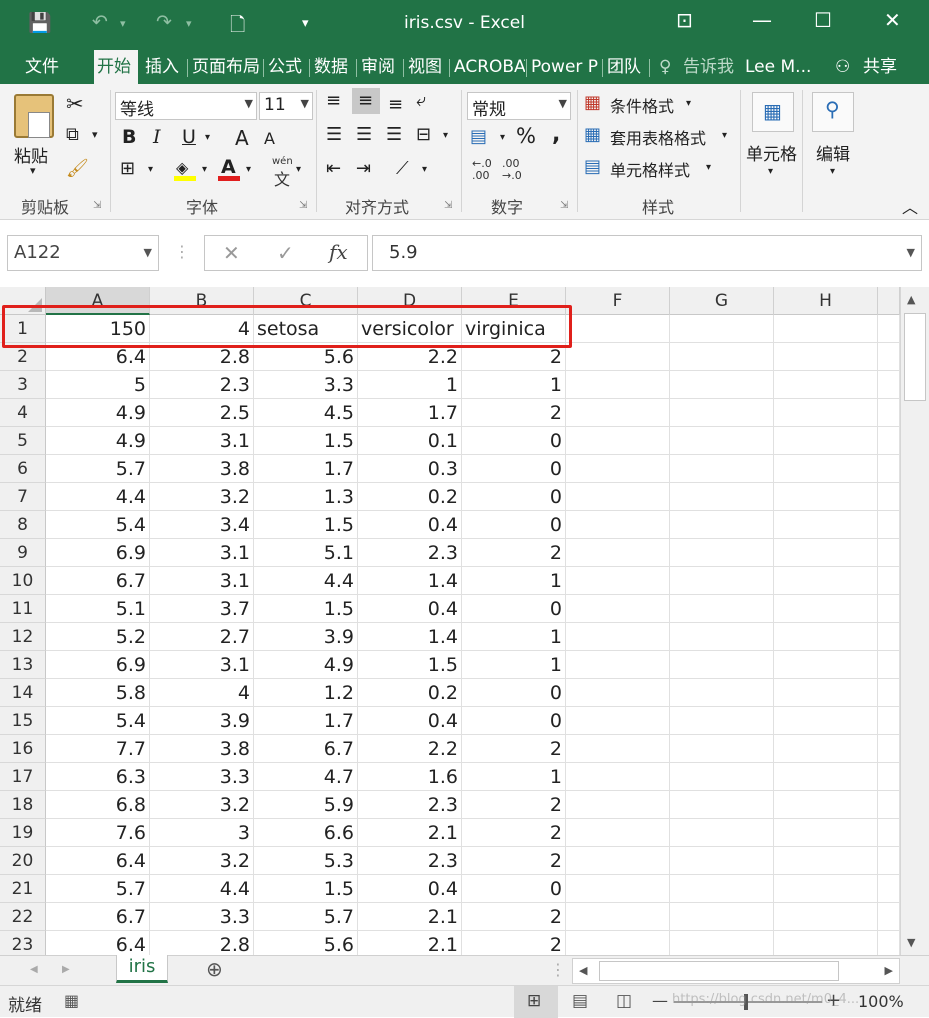 The image size is (929, 1018). I want to click on fill-color-dropdown-icon: ▾, so click(204, 169).